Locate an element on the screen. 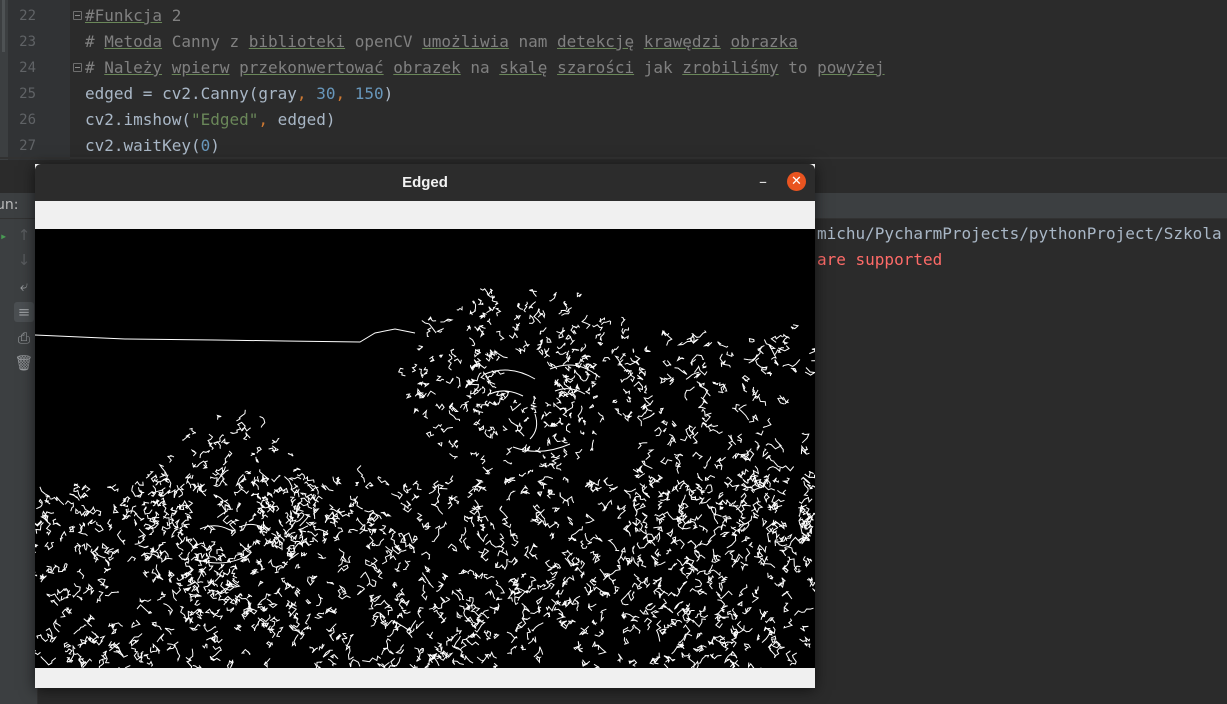 The image size is (1227, 704). window-toolbar is located at coordinates (425, 215).